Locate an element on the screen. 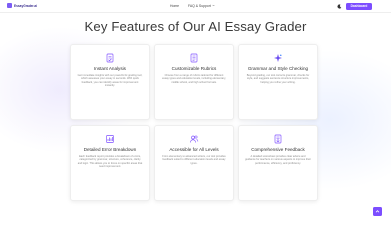 Image resolution: width=391 pixels, height=240 pixels. scroll-to-top-button is located at coordinates (377, 211).